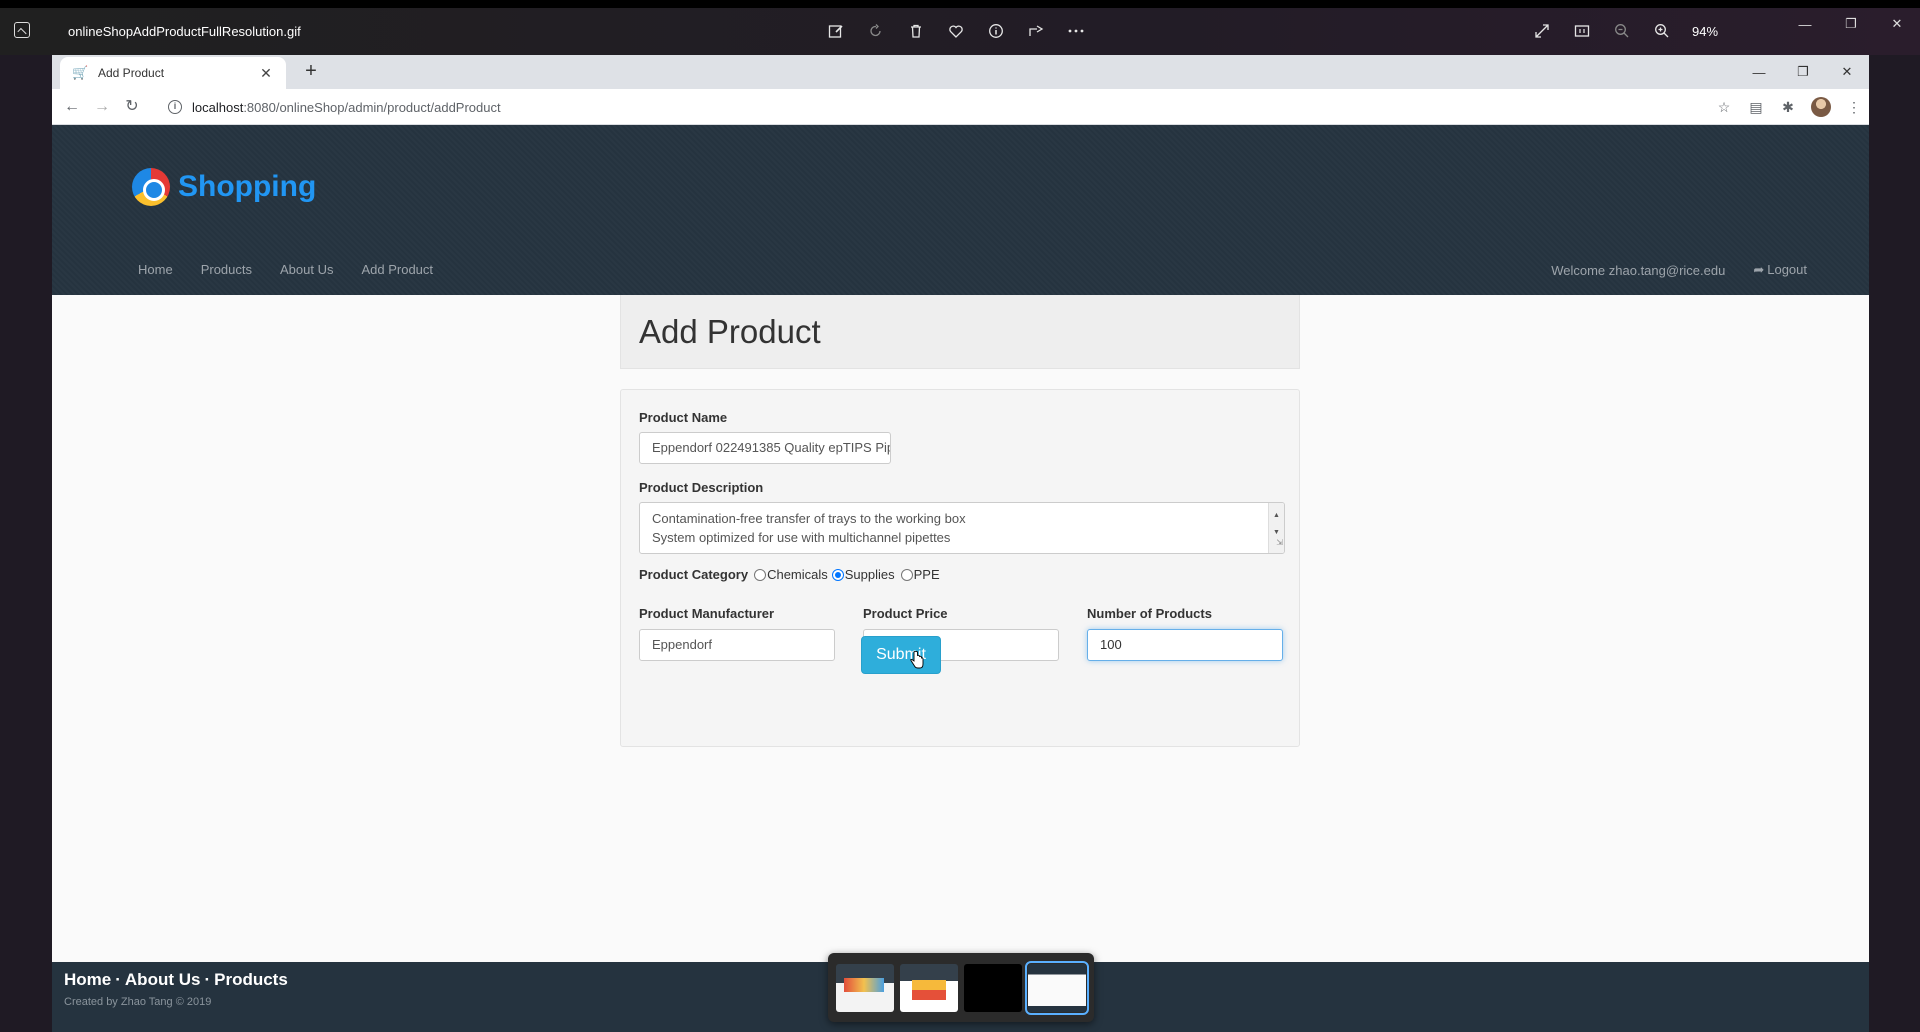 This screenshot has height=1032, width=1920. I want to click on rotate-icon, so click(876, 31).